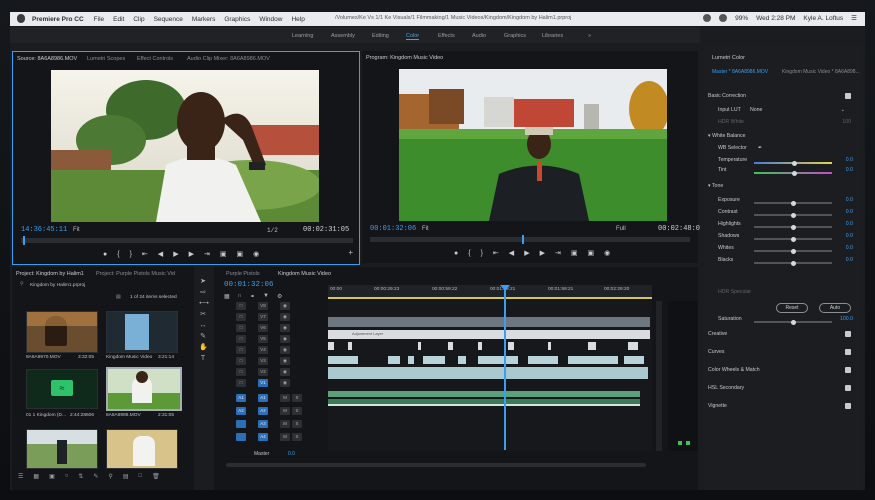 The image size is (875, 500). What do you see at coordinates (302, 36) in the screenshot?
I see `workspace-learning: Learning` at bounding box center [302, 36].